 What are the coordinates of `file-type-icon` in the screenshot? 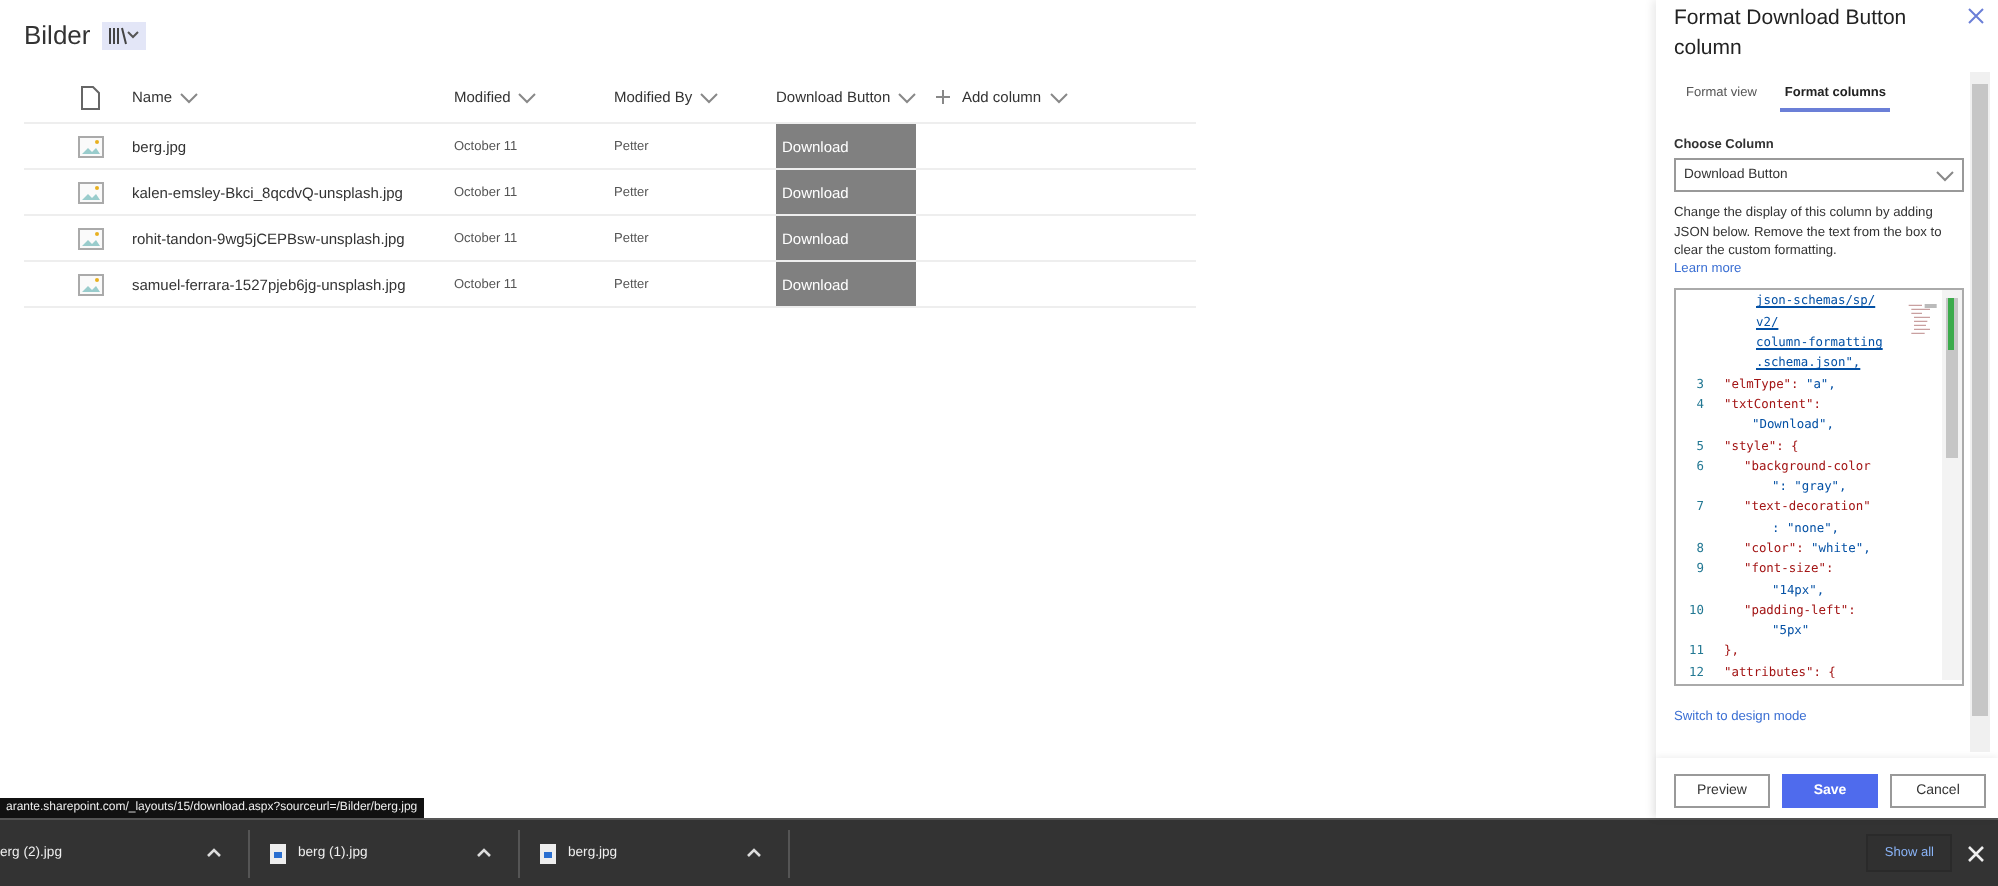 It's located at (90, 97).